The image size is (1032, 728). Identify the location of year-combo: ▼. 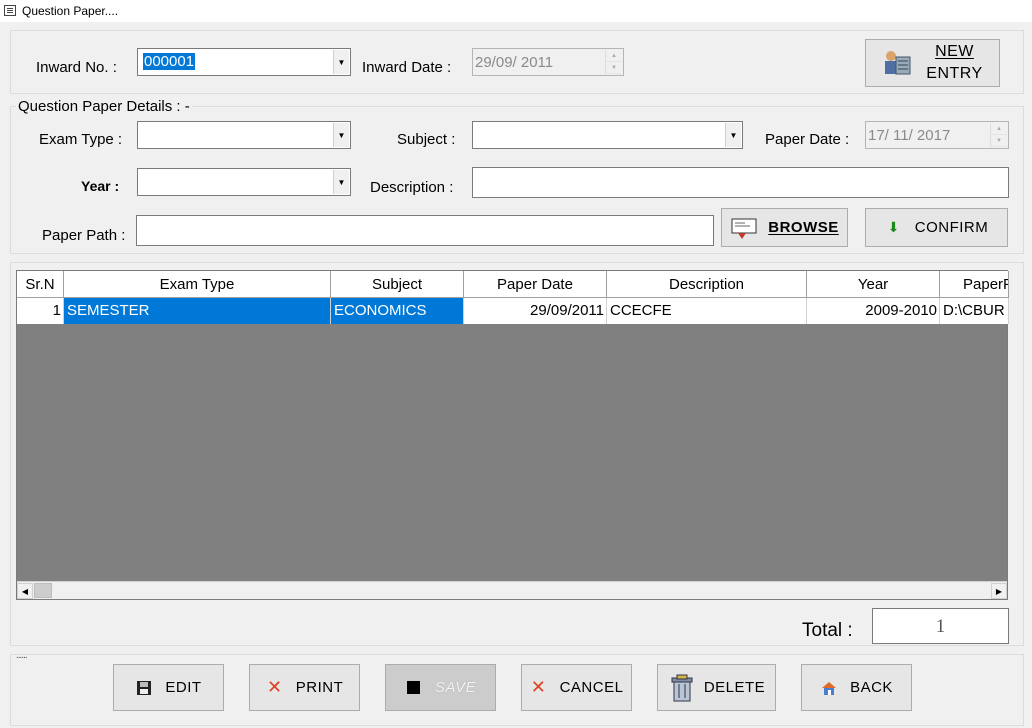
(244, 182).